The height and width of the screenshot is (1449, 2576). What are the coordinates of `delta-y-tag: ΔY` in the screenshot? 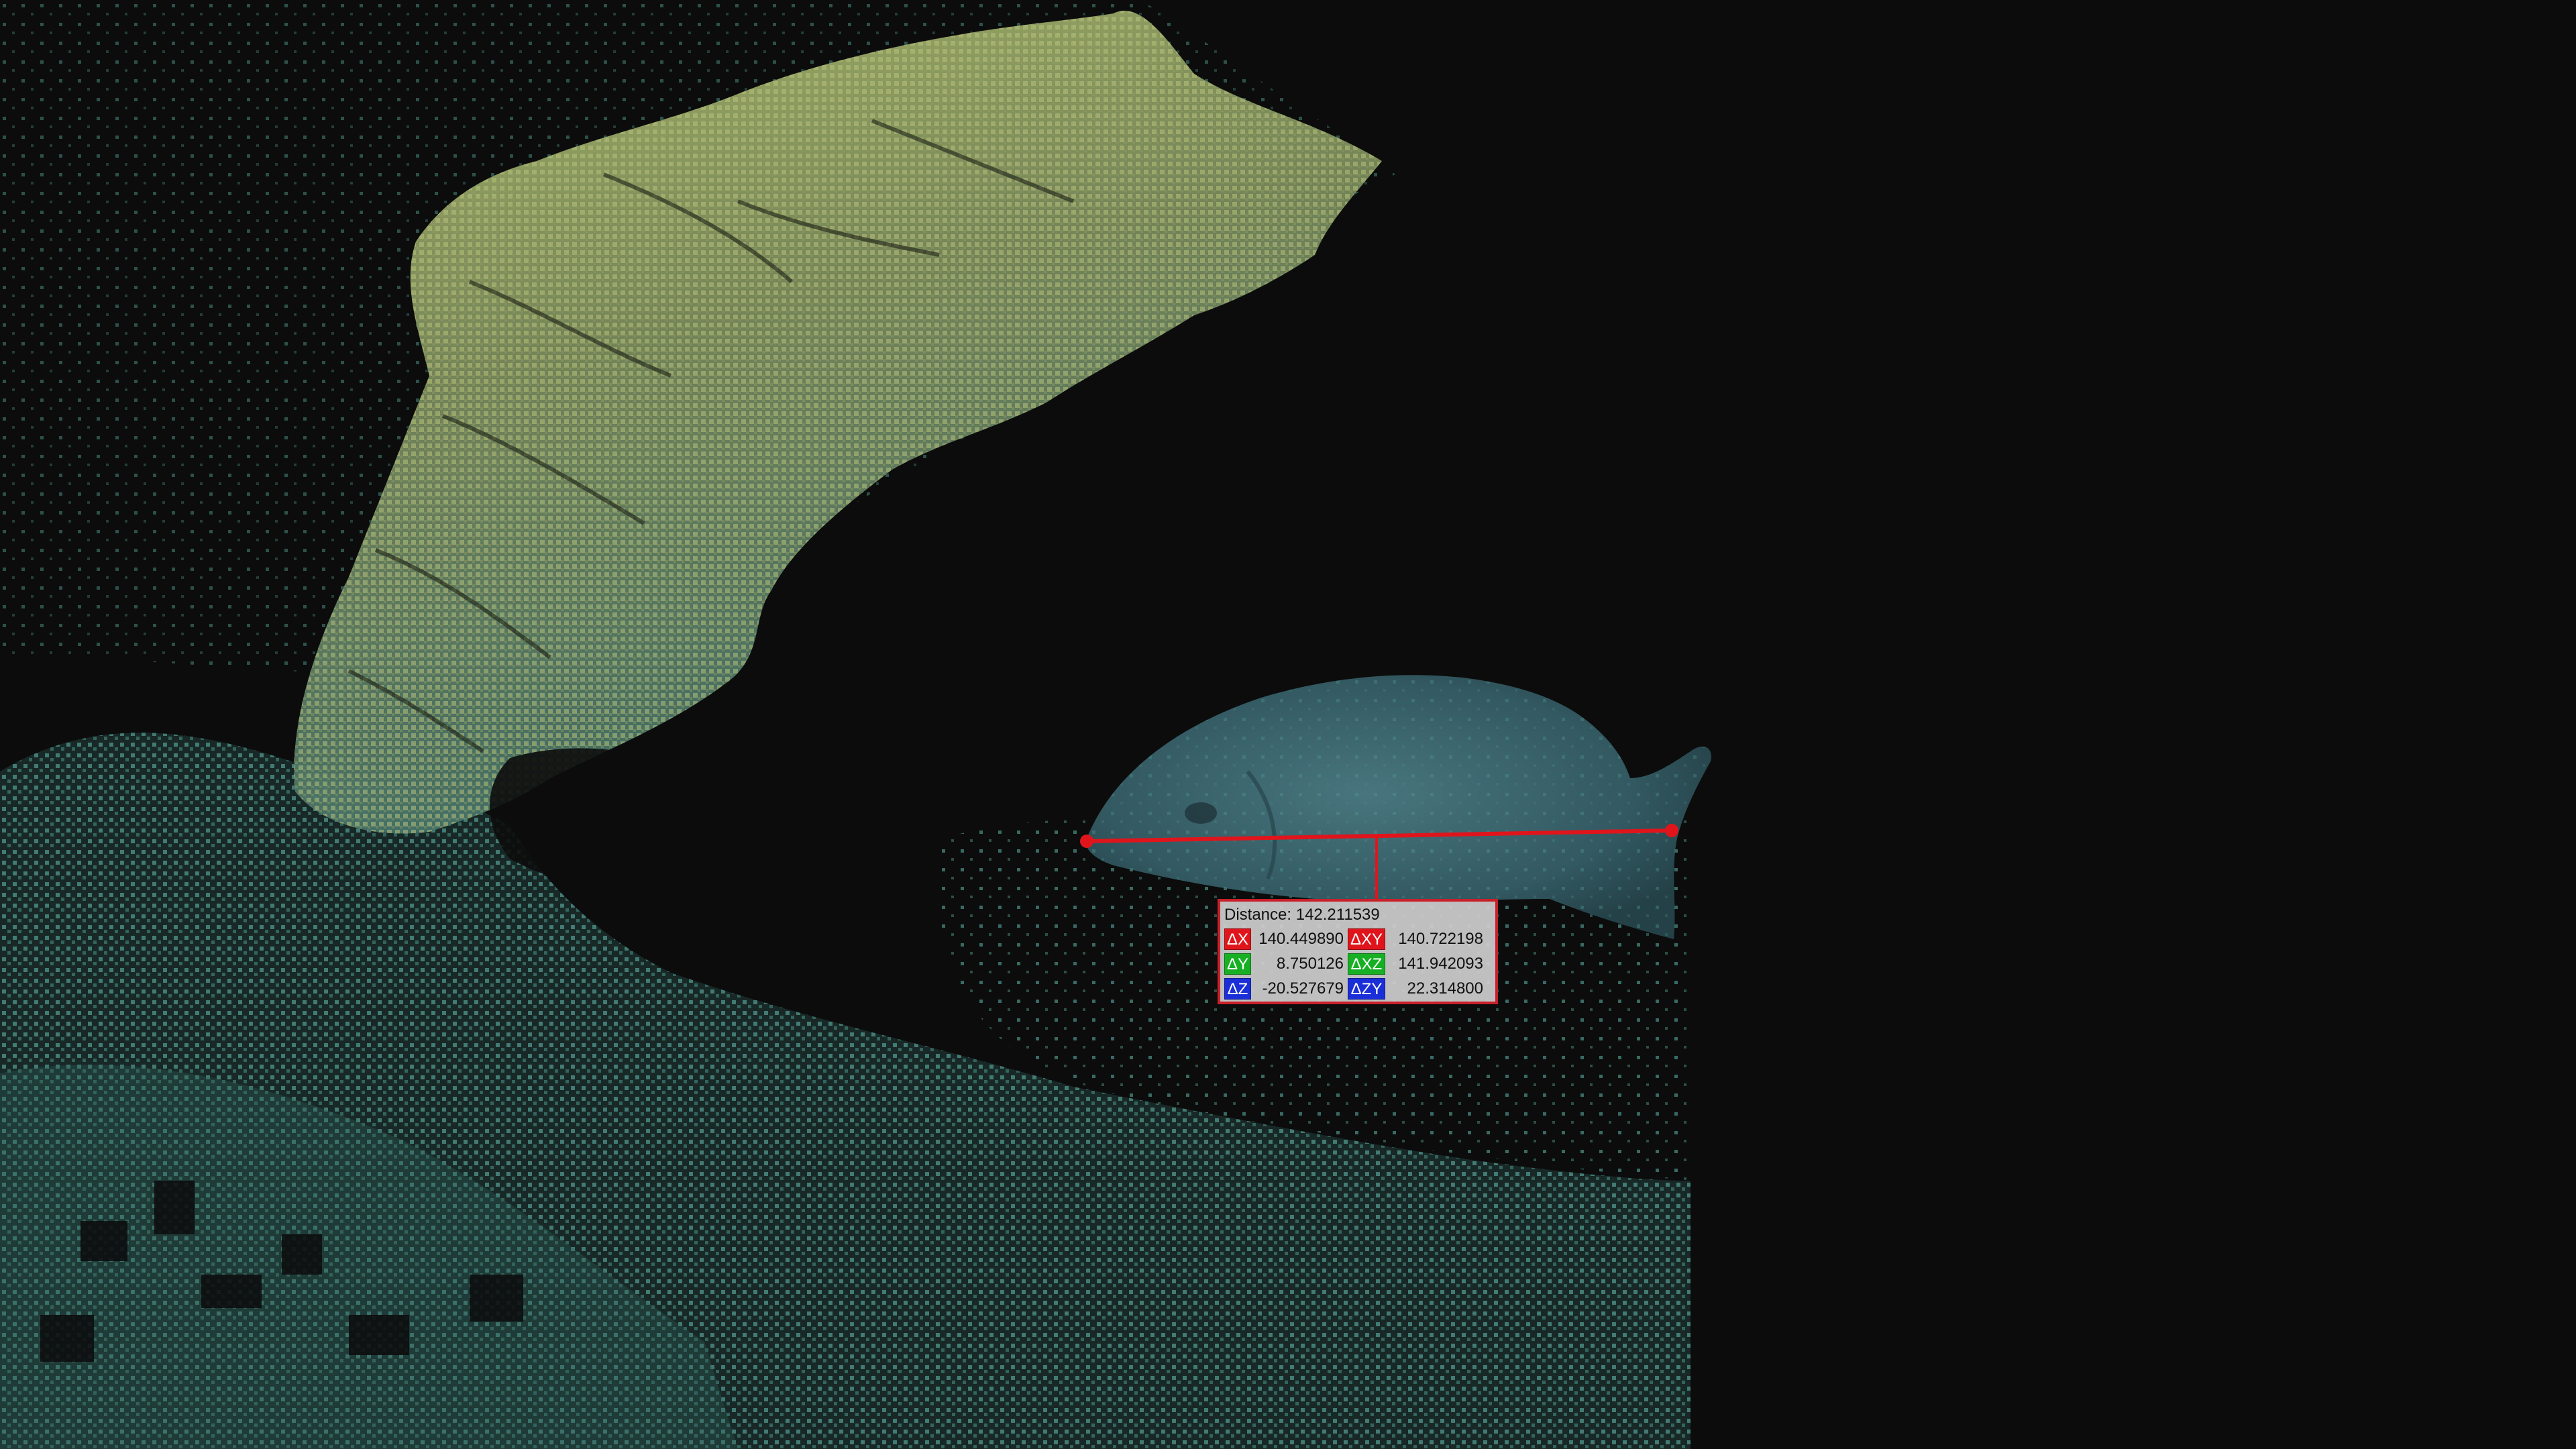 It's located at (1237, 964).